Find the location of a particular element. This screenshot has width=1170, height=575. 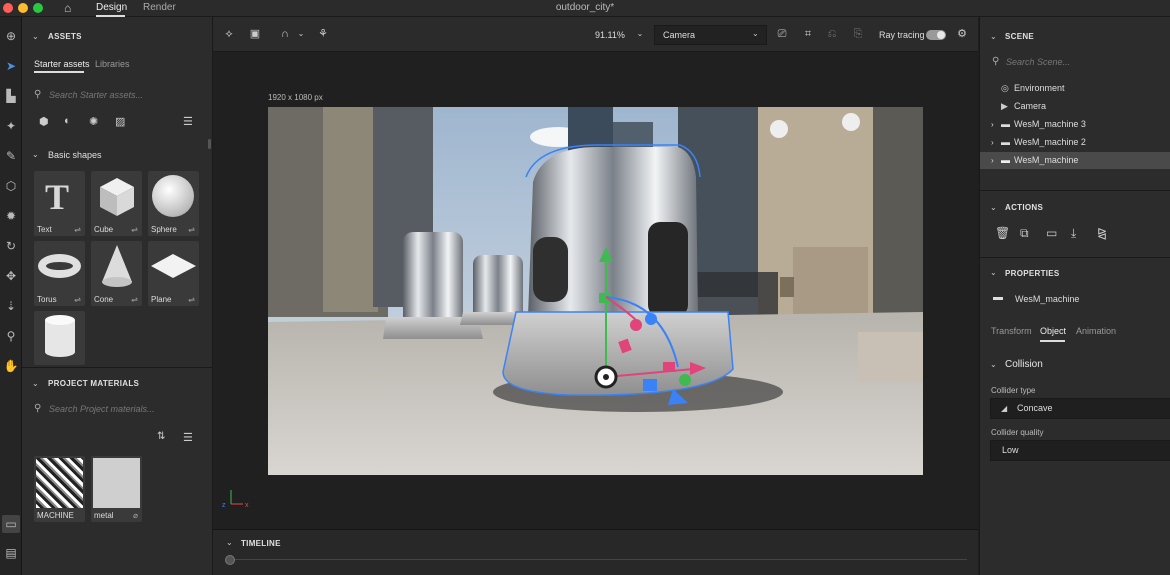

tab-starter-assets: Starter assets is located at coordinates (62, 64).